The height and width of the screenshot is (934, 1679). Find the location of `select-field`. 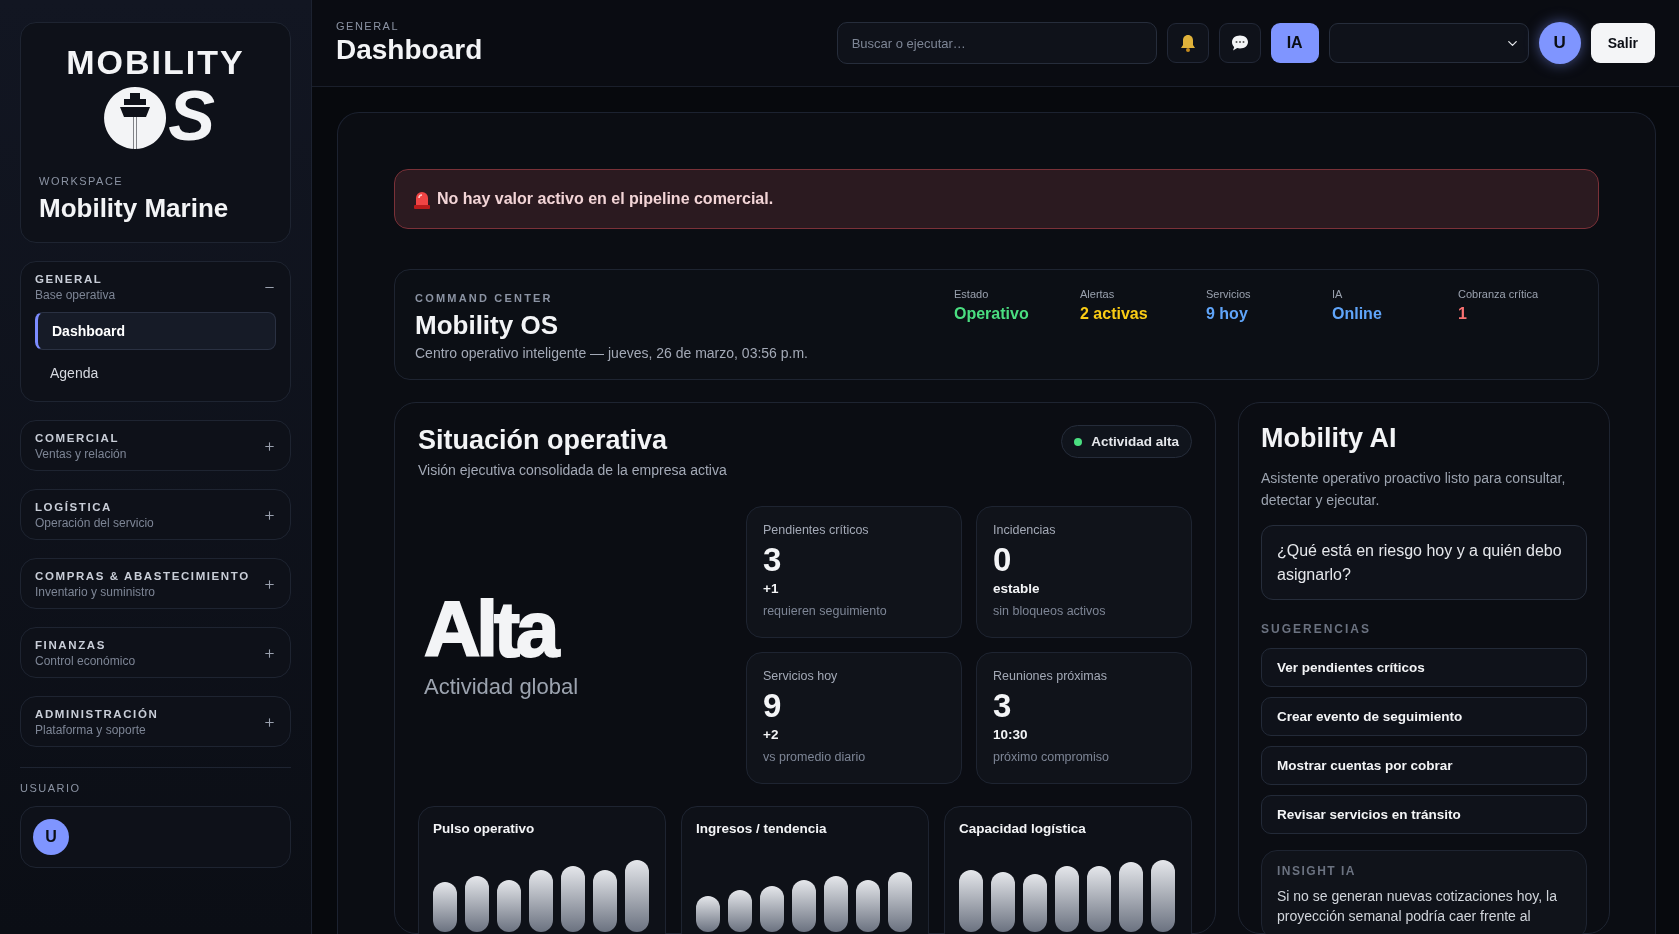

select-field is located at coordinates (1428, 43).